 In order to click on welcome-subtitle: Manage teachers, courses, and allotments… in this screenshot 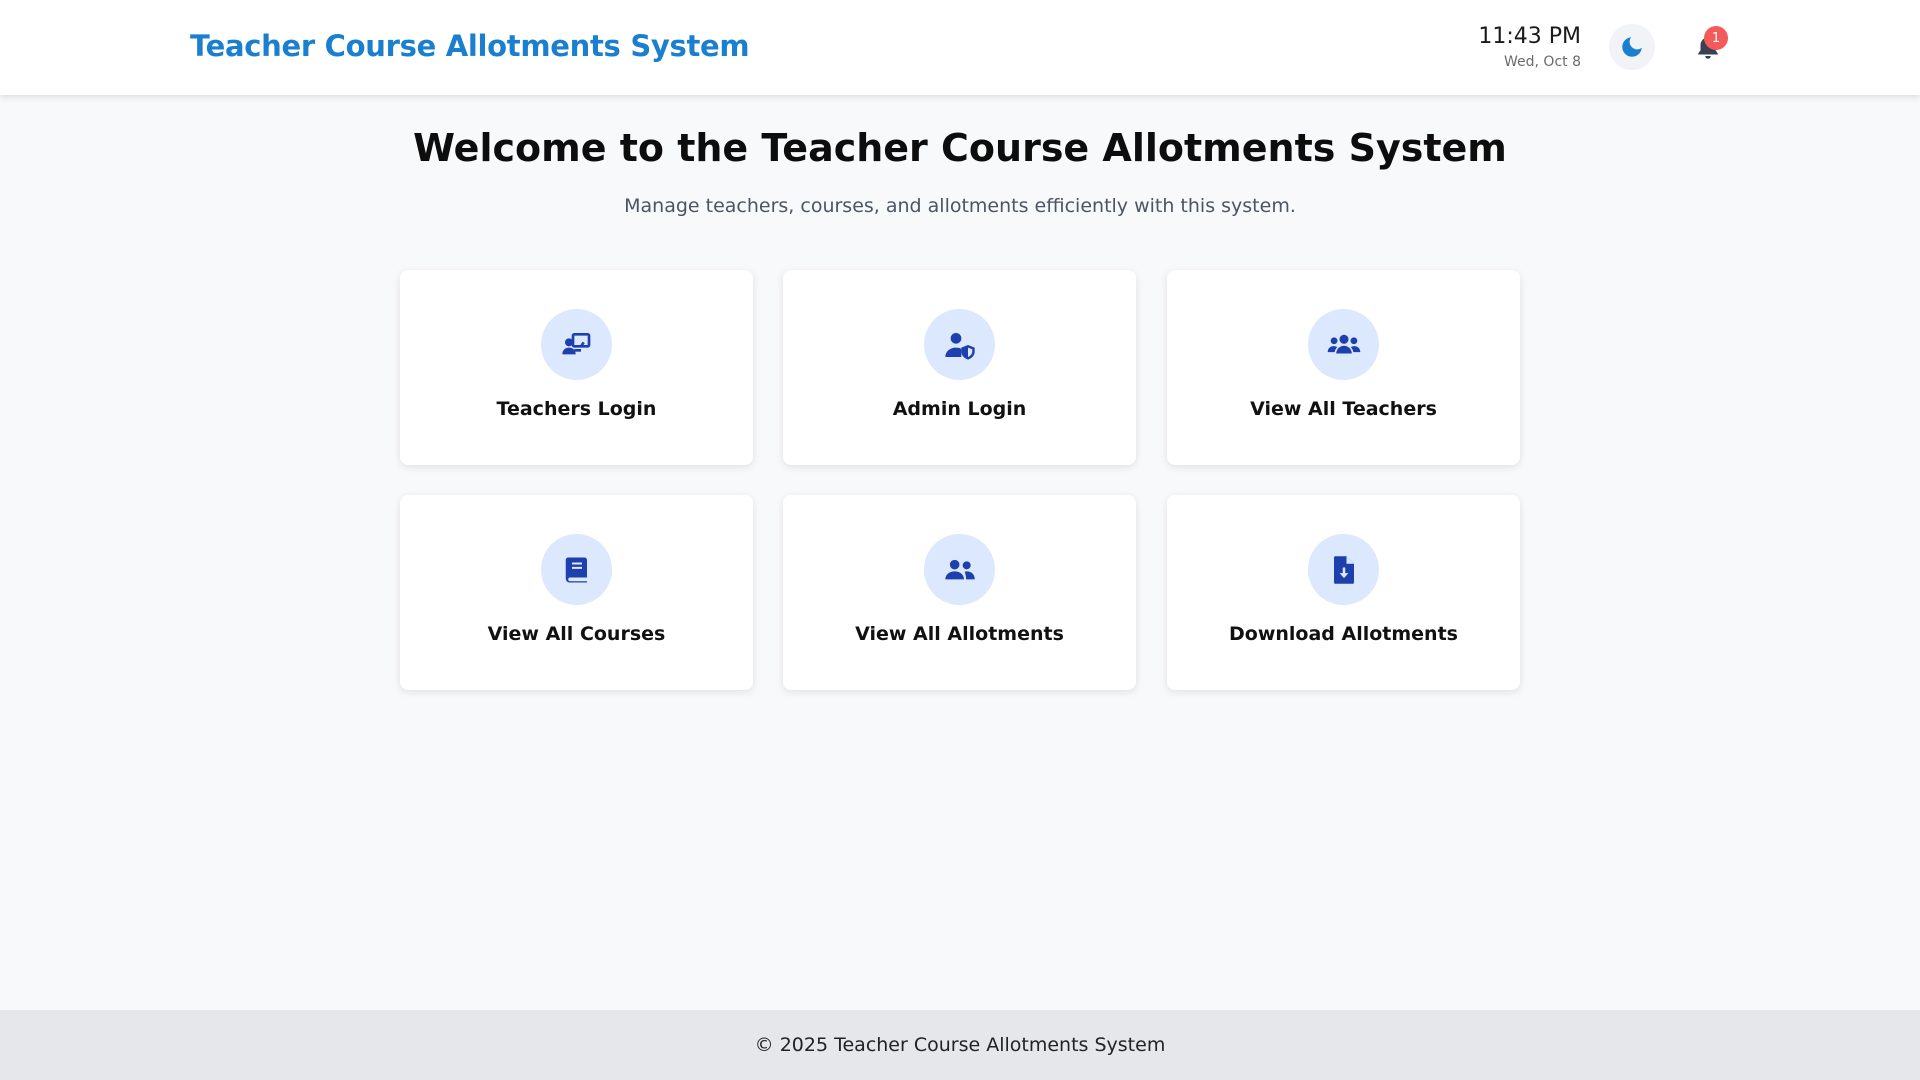, I will do `click(960, 206)`.